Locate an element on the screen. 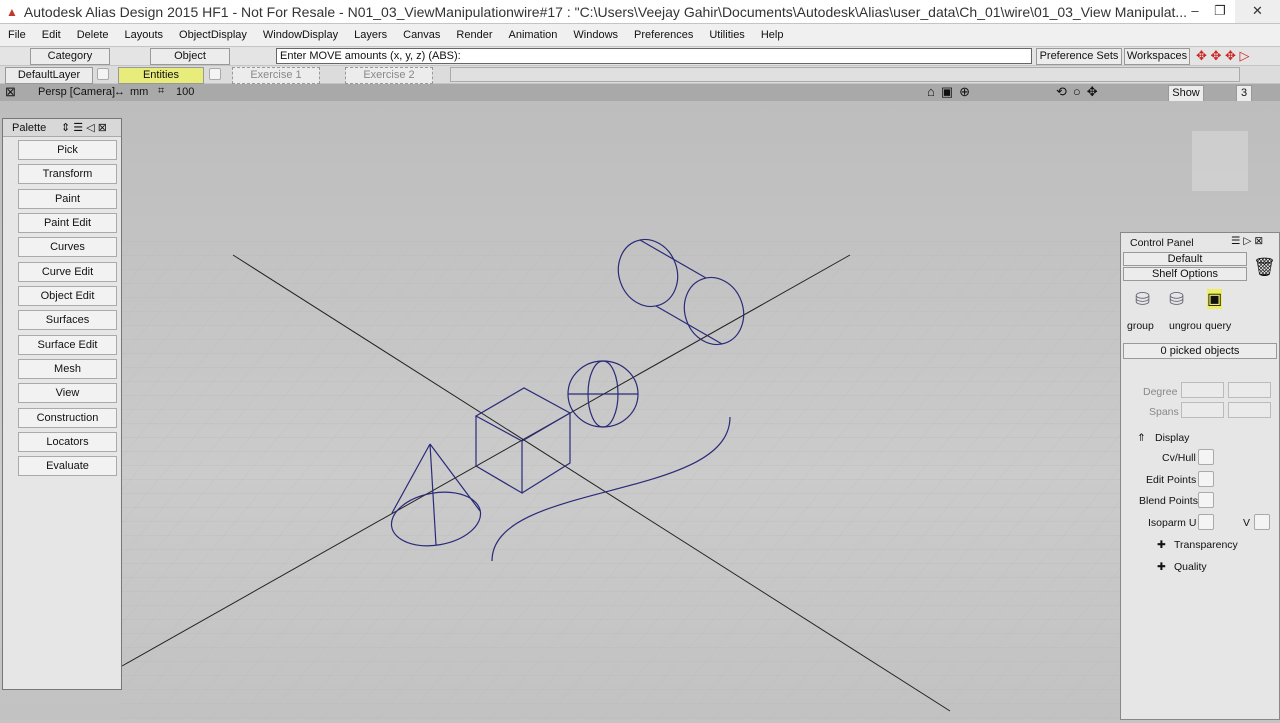 This screenshot has height=723, width=1280. viewcube-icon is located at coordinates (1220, 161).